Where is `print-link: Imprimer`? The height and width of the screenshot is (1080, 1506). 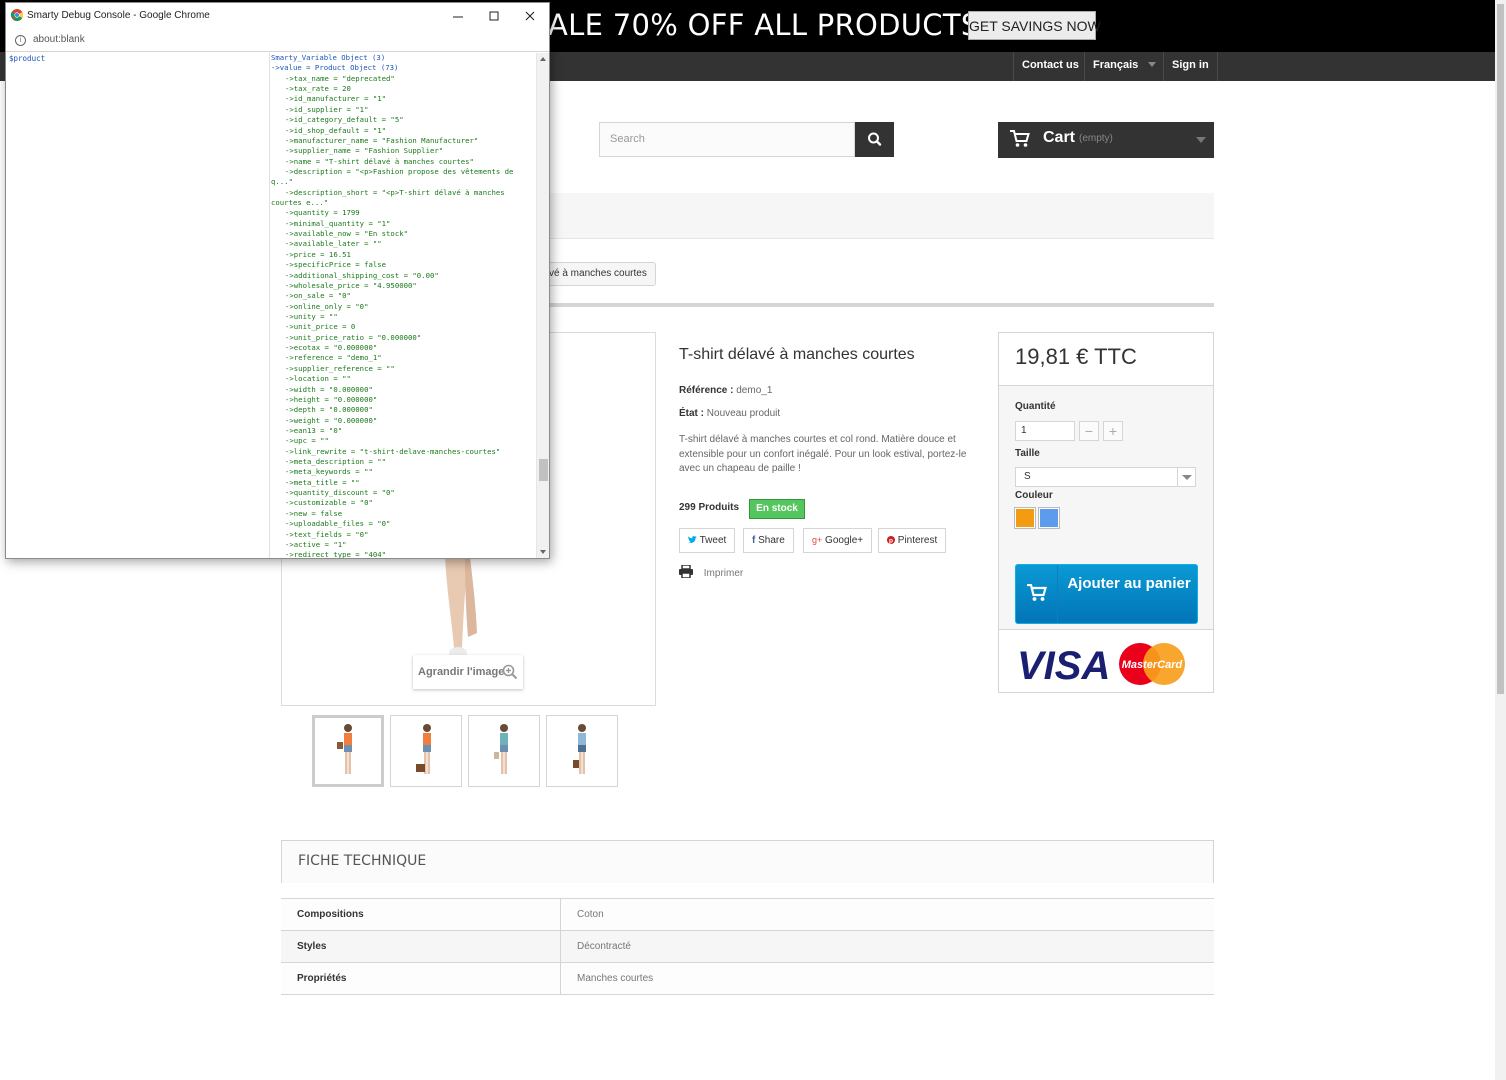
print-link: Imprimer is located at coordinates (711, 571).